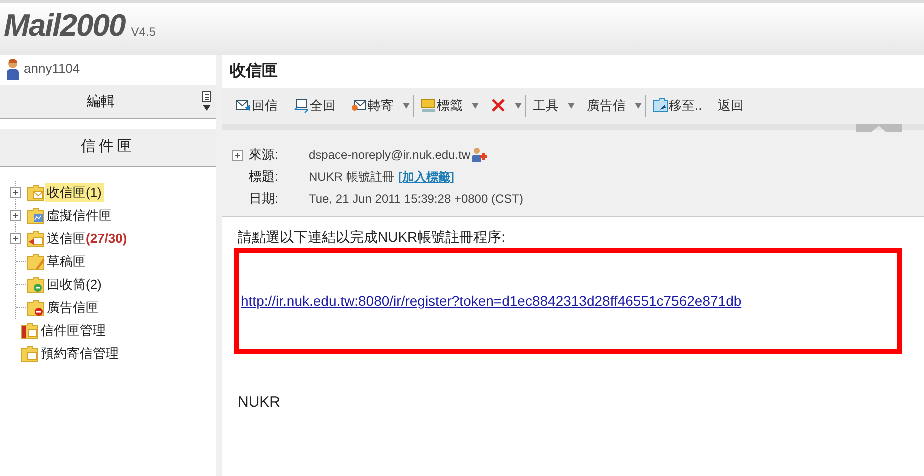 The image size is (924, 476). I want to click on field-label: 日期:, so click(264, 199).